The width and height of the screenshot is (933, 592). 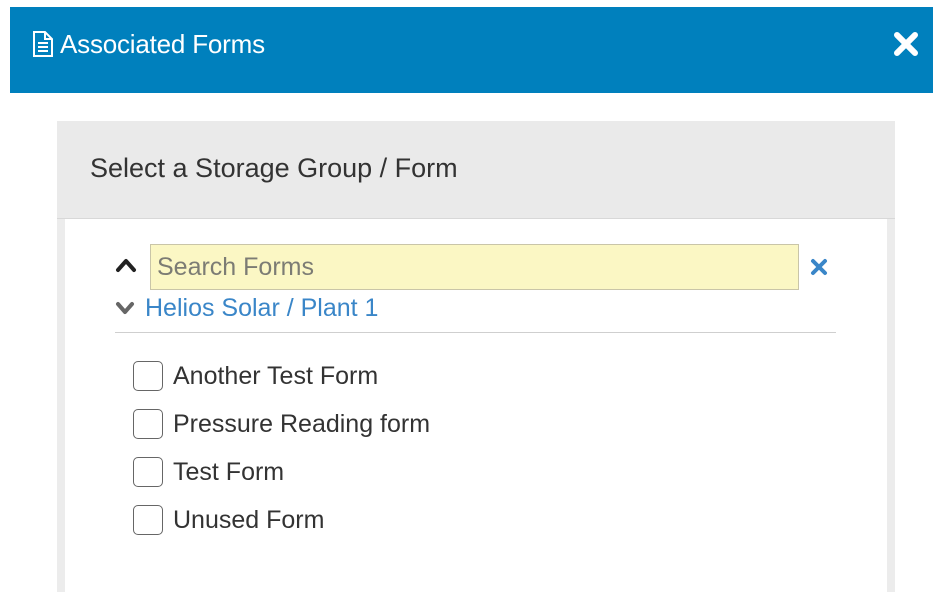 I want to click on chevron-up-icon, so click(x=126, y=265).